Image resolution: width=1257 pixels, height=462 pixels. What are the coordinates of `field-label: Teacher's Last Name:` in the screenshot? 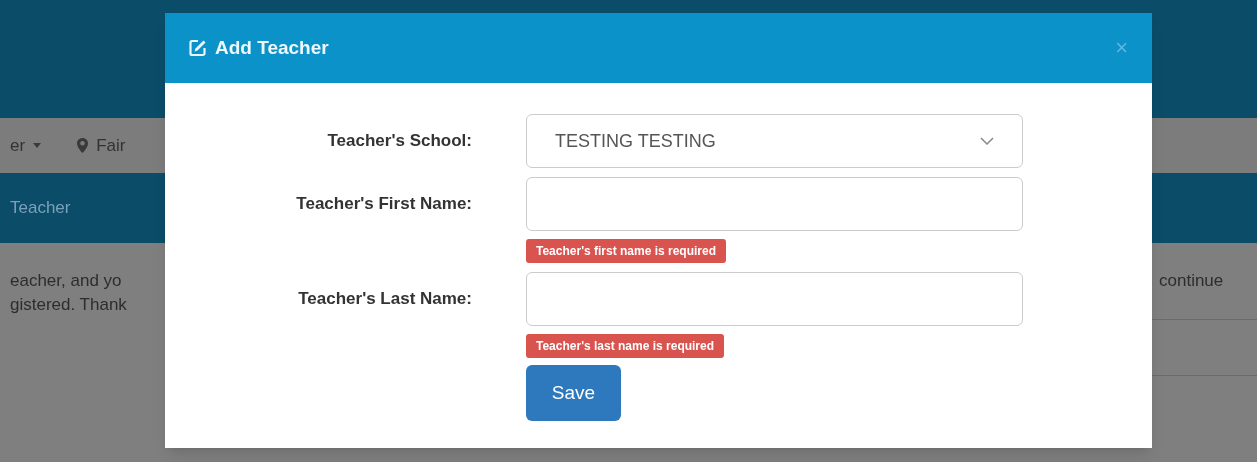 It's located at (385, 299).